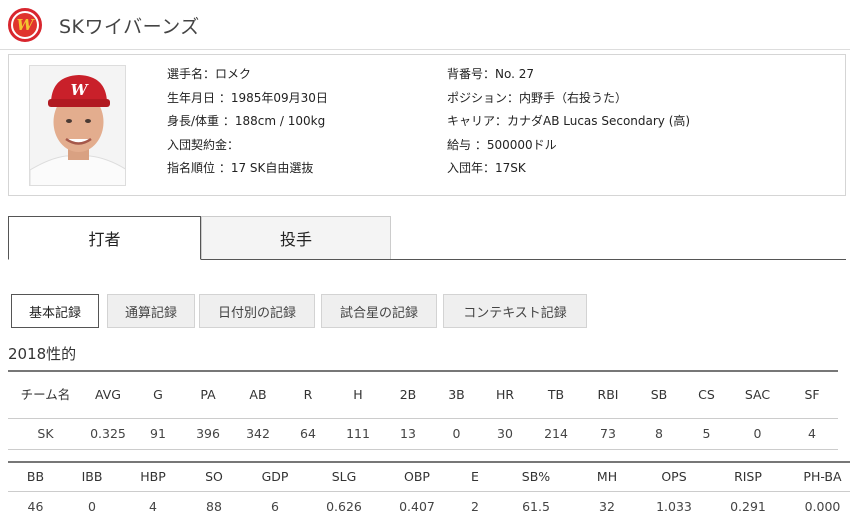 The image size is (850, 523). What do you see at coordinates (92, 477) in the screenshot?
I see `col-header: IBB` at bounding box center [92, 477].